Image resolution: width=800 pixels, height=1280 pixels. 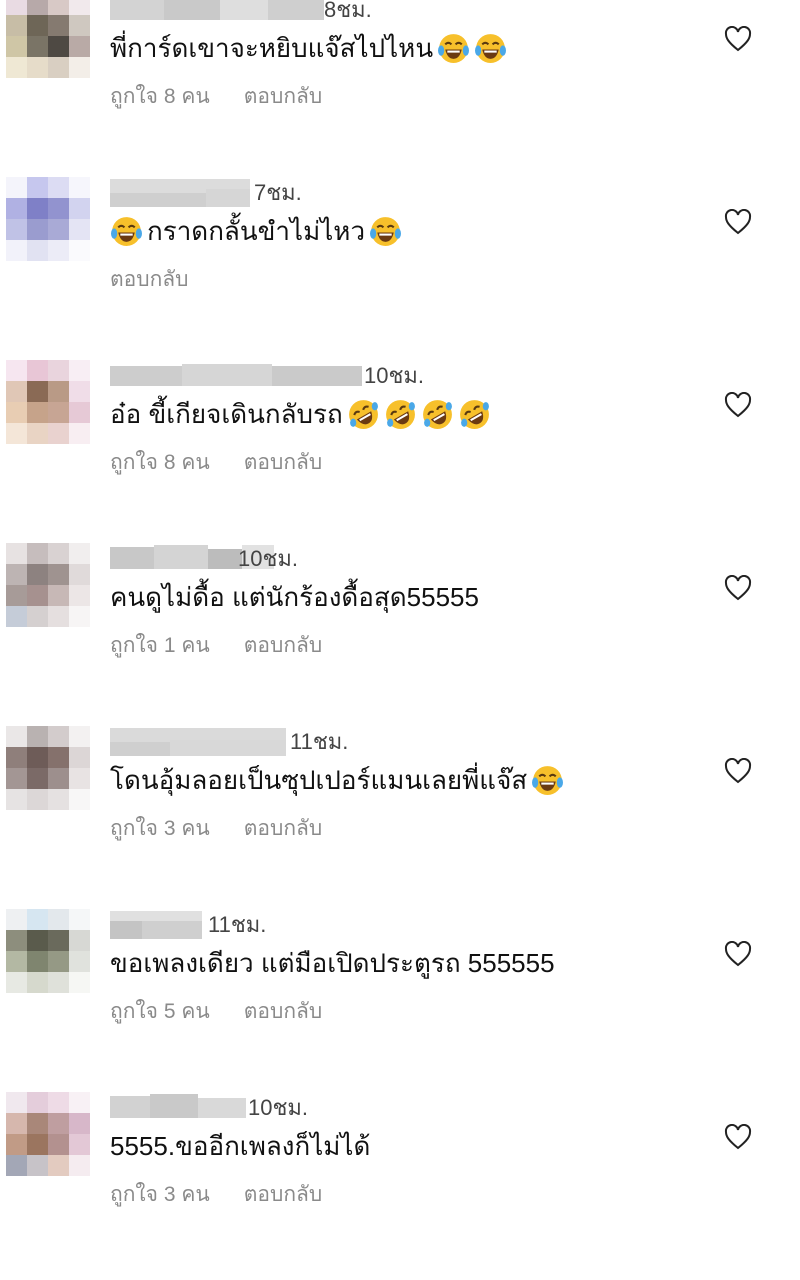 What do you see at coordinates (160, 645) in the screenshot?
I see `likes-count: ถูกใจ 1 คน` at bounding box center [160, 645].